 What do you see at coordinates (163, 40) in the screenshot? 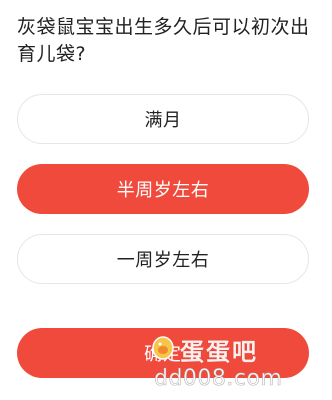
I see `question-text: 灰袋鼠宝宝出生多久后可以初次出育儿袋?` at bounding box center [163, 40].